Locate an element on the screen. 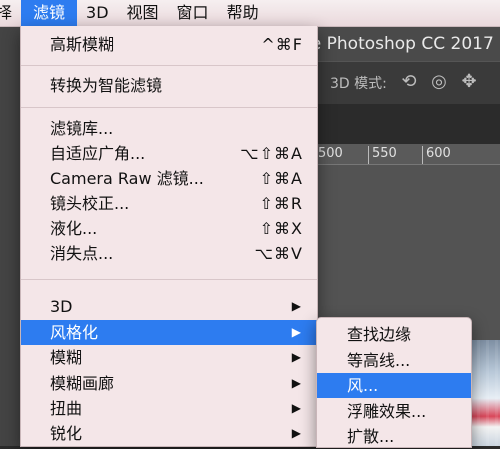 This screenshot has width=500, height=449. ruler-tick: 500 is located at coordinates (328, 155).